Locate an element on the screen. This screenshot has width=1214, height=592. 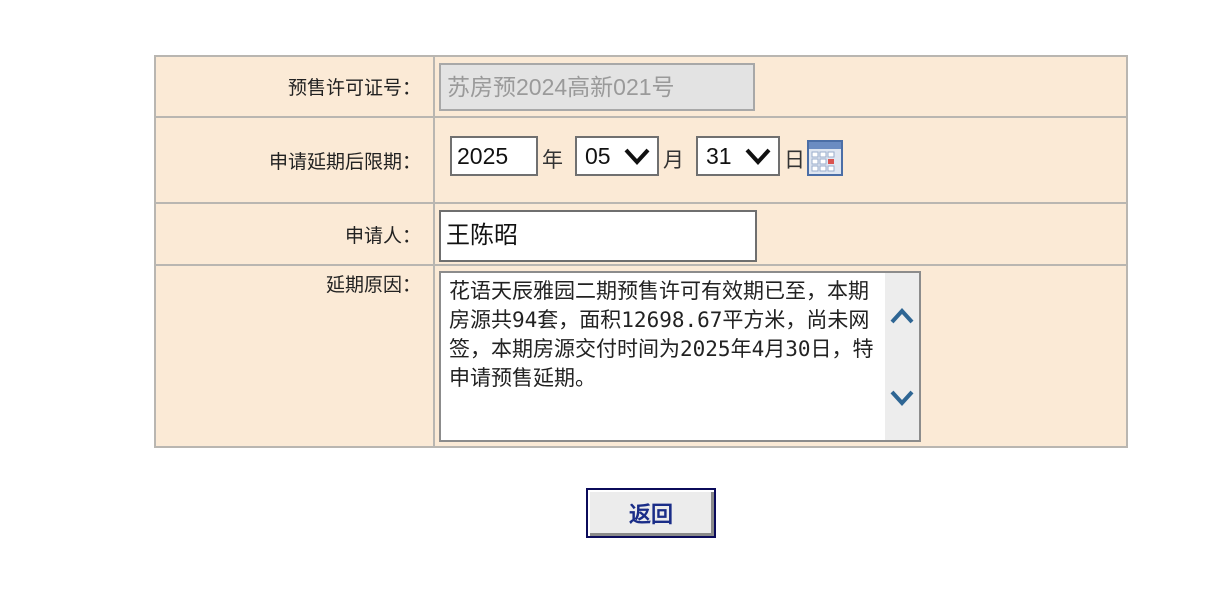
month-select: 05 is located at coordinates (617, 156).